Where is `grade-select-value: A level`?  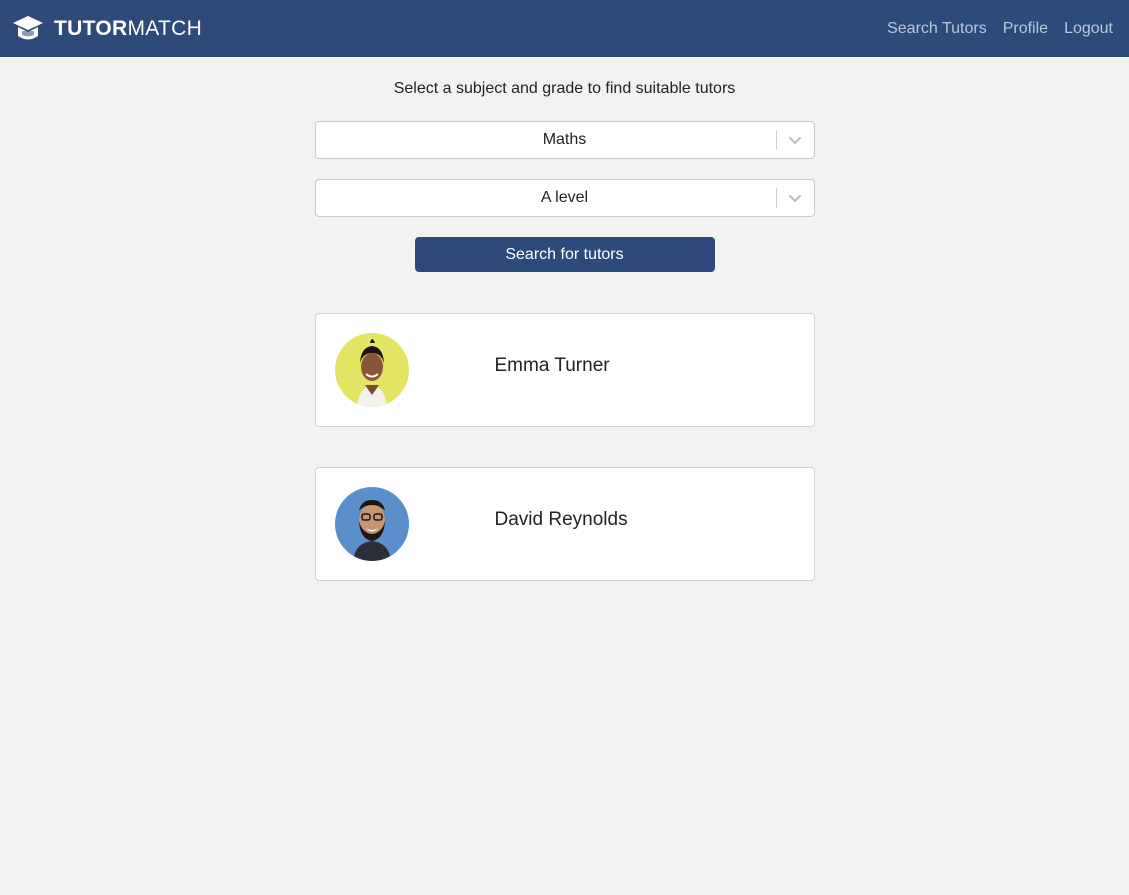
grade-select-value: A level is located at coordinates (564, 197).